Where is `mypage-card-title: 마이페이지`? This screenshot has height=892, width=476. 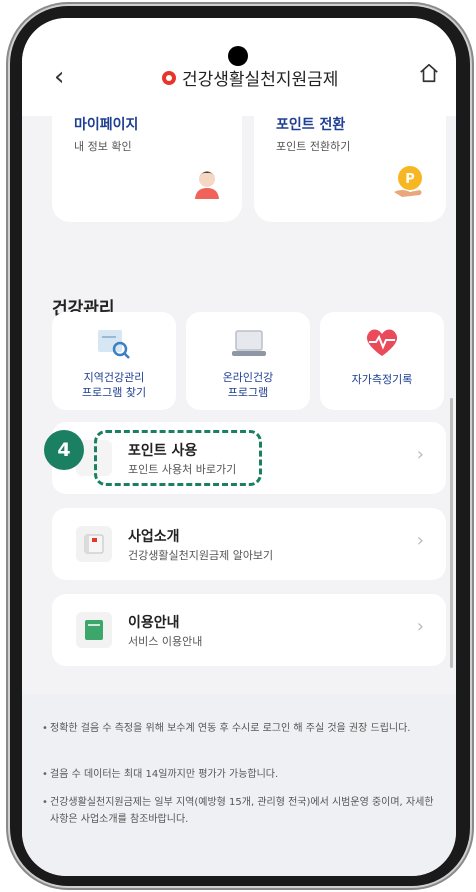 mypage-card-title: 마이페이지 is located at coordinates (106, 125).